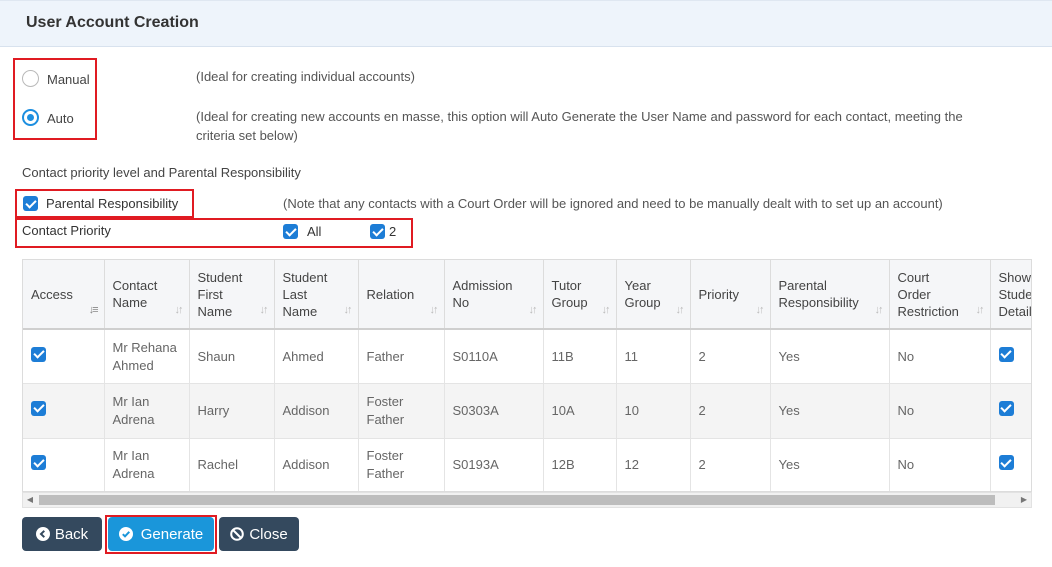 The width and height of the screenshot is (1052, 567). I want to click on manual-radio-option: Manual, so click(56, 78).